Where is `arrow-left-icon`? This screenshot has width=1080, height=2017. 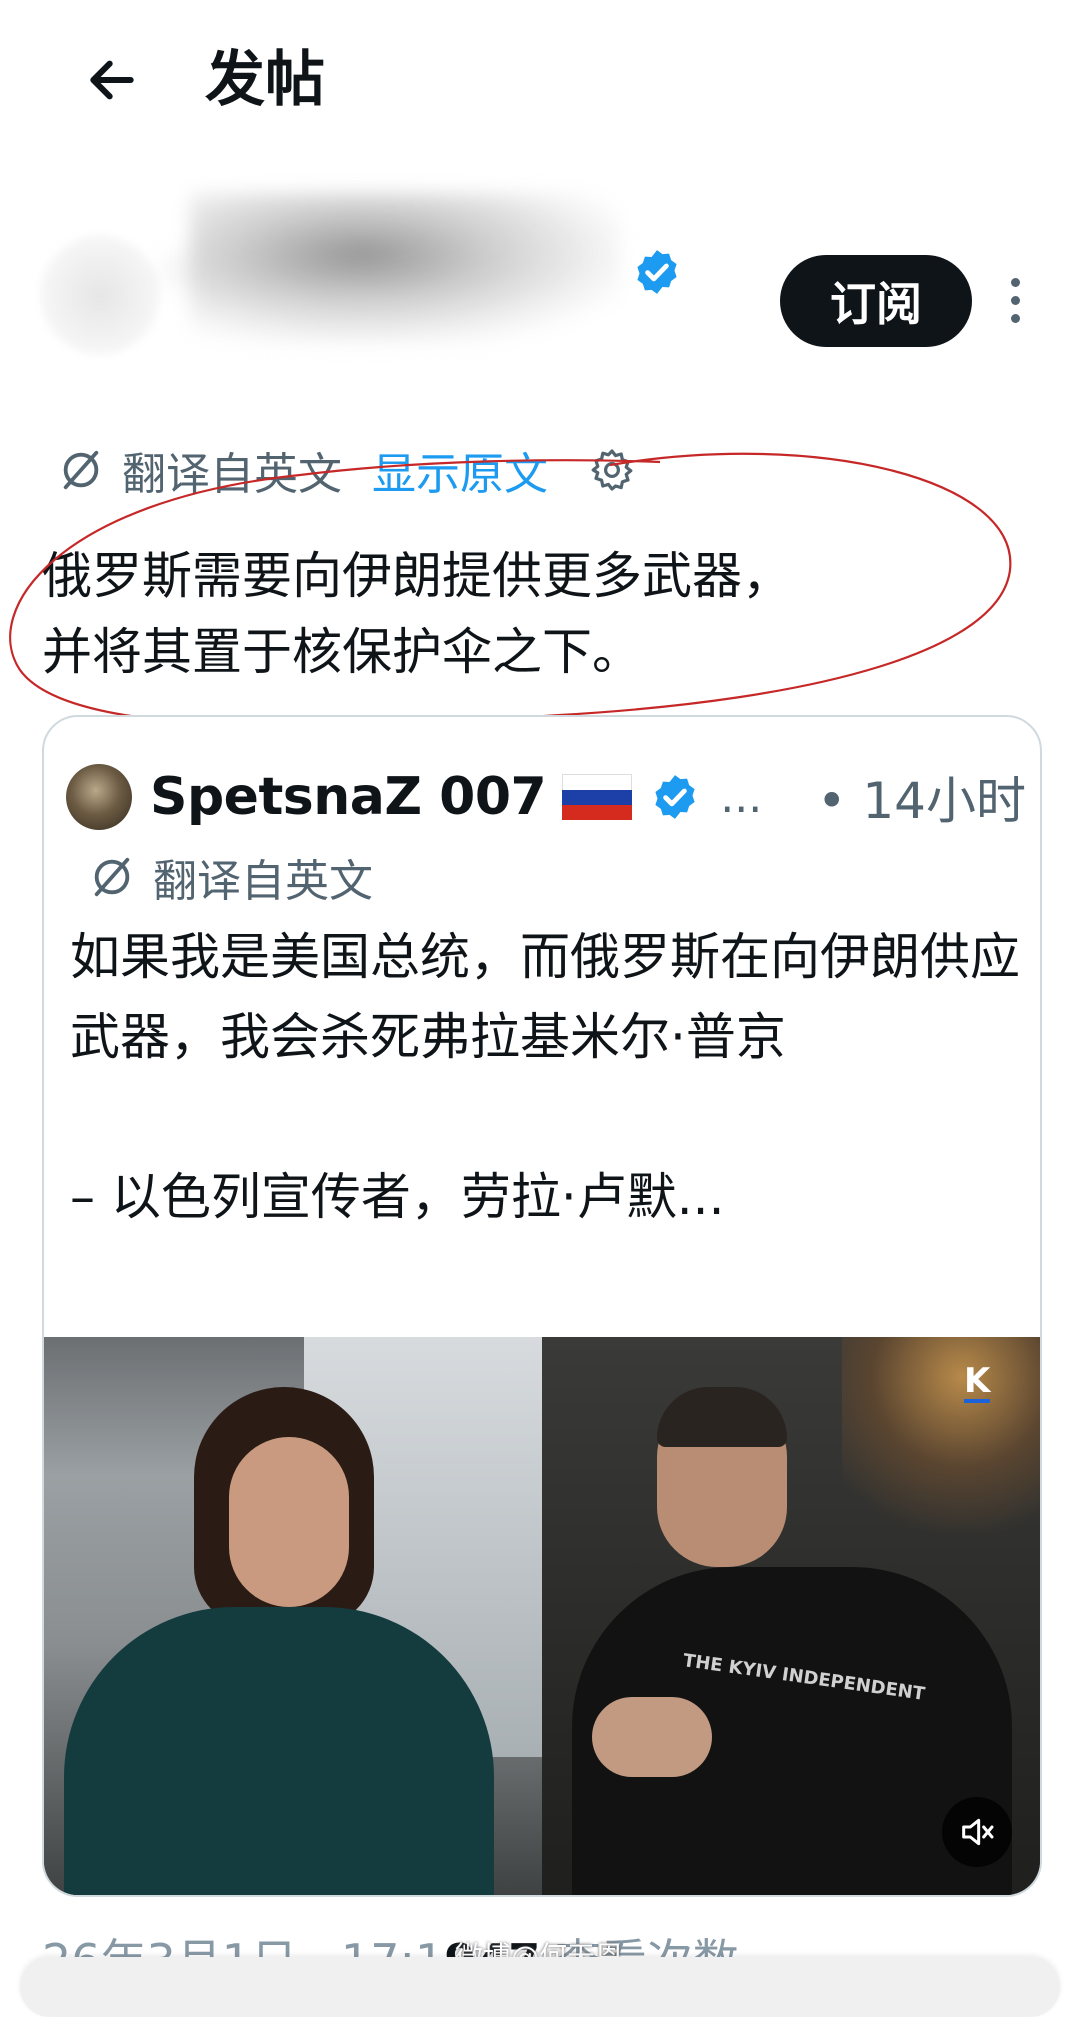
arrow-left-icon is located at coordinates (112, 80).